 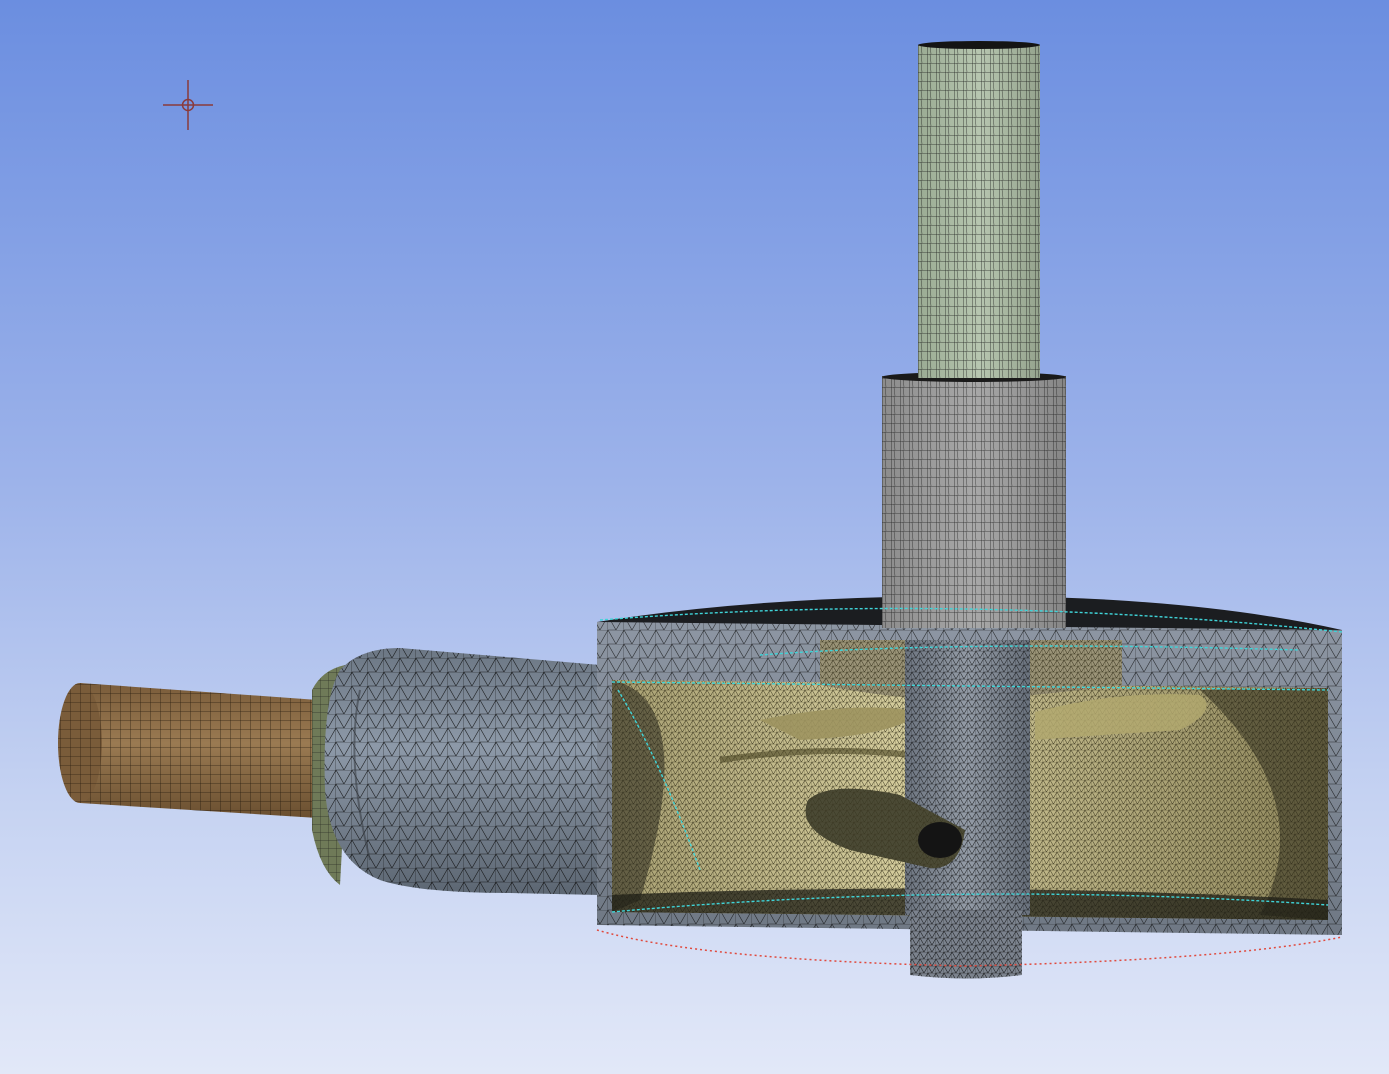 I want to click on bottom-outlet, so click(x=966, y=944).